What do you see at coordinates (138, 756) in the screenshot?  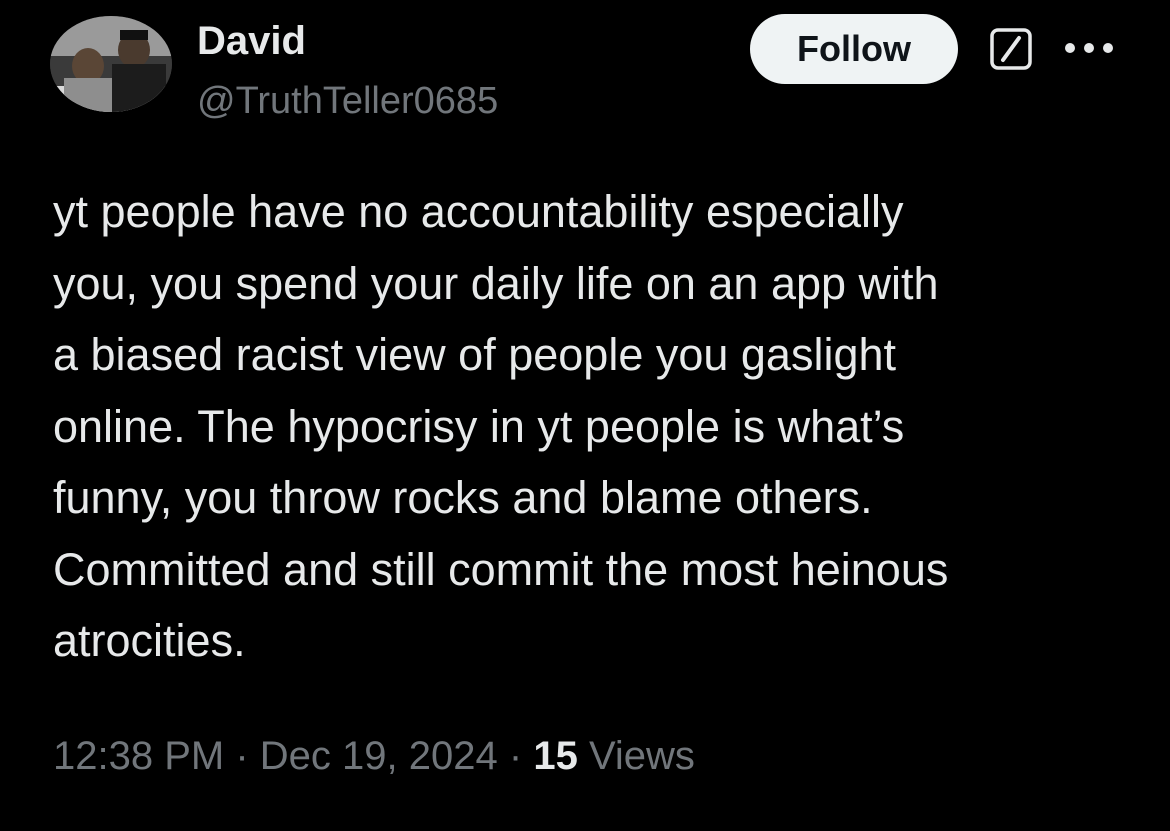 I see `tweet-time: 12:38 PM` at bounding box center [138, 756].